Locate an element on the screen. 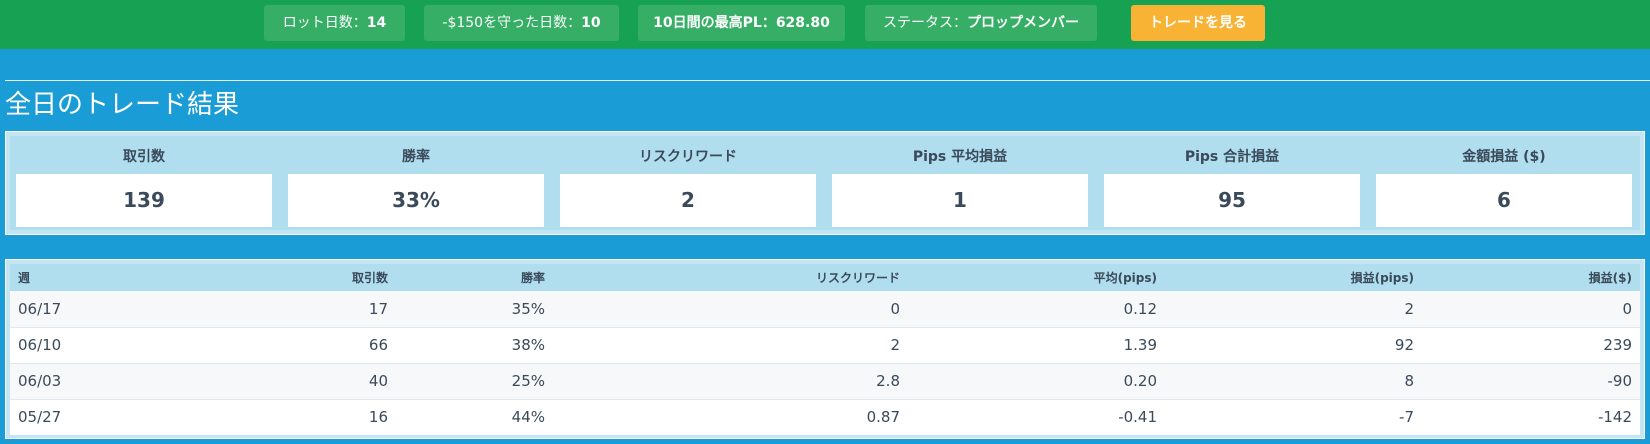 The image size is (1650, 444). column-header-pl-usd: 損益($) is located at coordinates (1531, 277).